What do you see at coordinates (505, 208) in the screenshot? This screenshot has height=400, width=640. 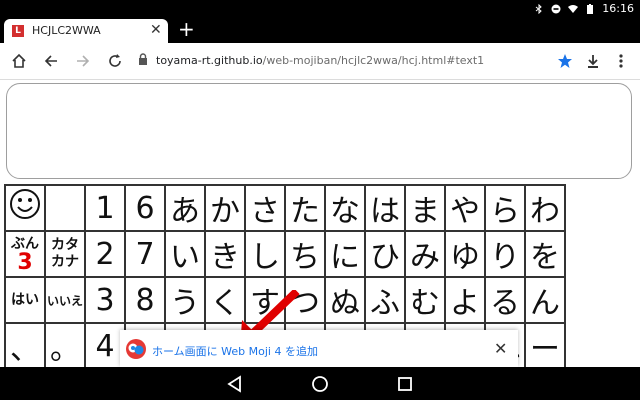 I see `key-ra: ら` at bounding box center [505, 208].